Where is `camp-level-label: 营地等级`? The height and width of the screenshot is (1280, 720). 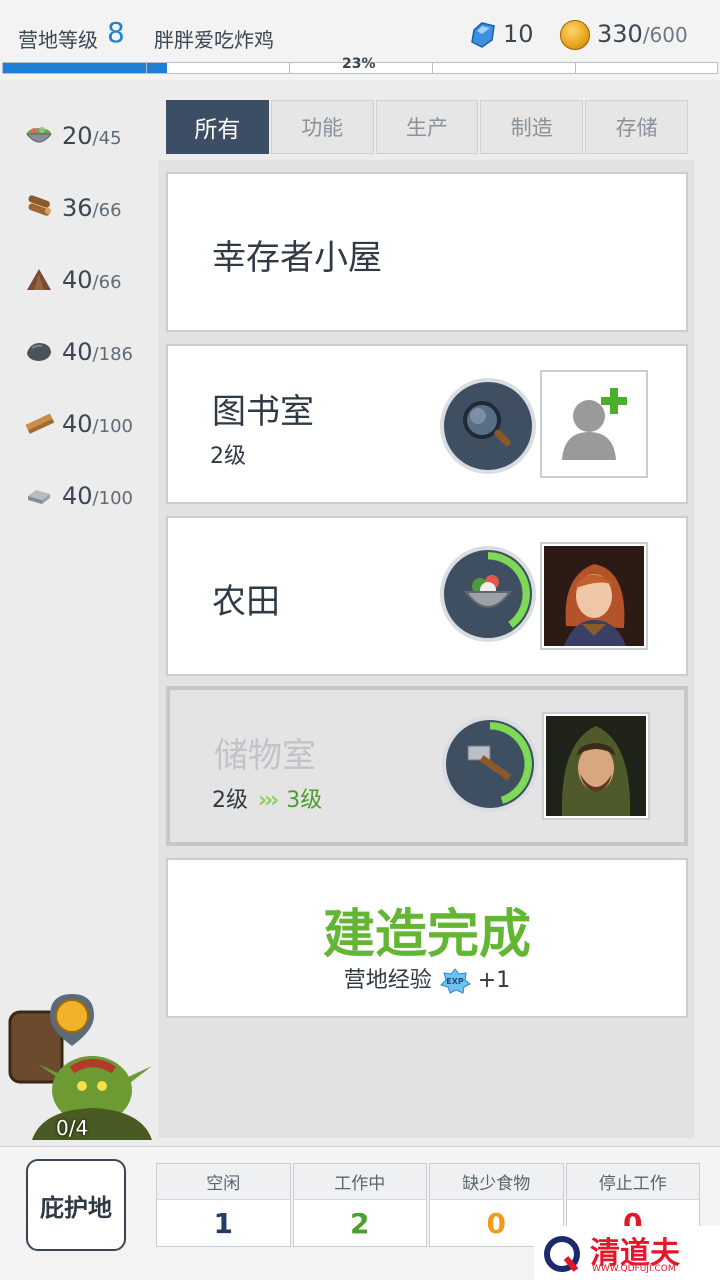 camp-level-label: 营地等级 is located at coordinates (58, 40).